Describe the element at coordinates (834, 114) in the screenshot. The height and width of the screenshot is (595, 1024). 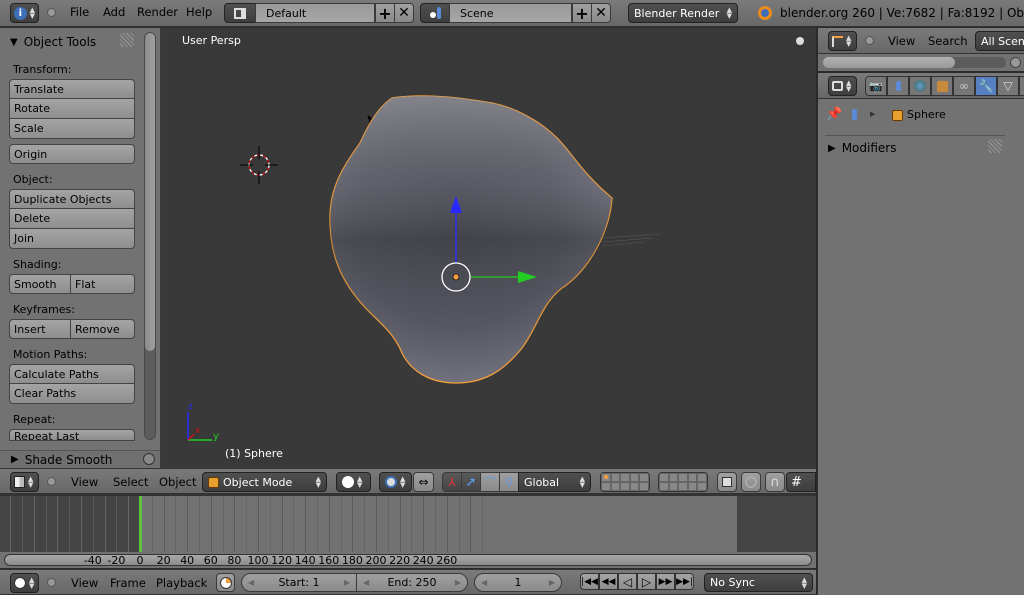
I see `pin-icon: 📌` at that location.